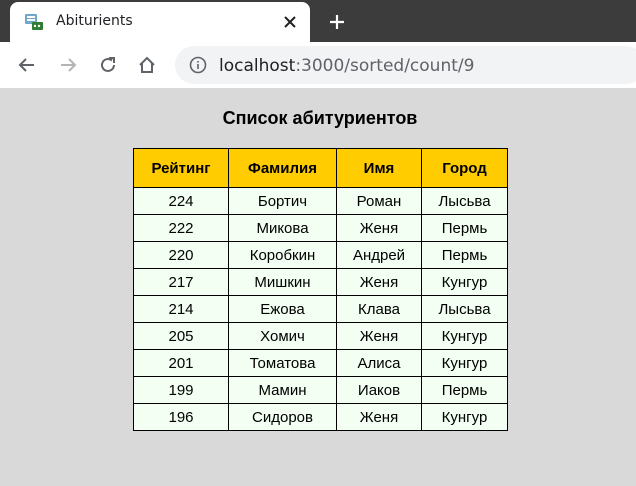 Image resolution: width=636 pixels, height=486 pixels. I want to click on browser-toolbar: localhost:3000/sorted/count/9, so click(318, 65).